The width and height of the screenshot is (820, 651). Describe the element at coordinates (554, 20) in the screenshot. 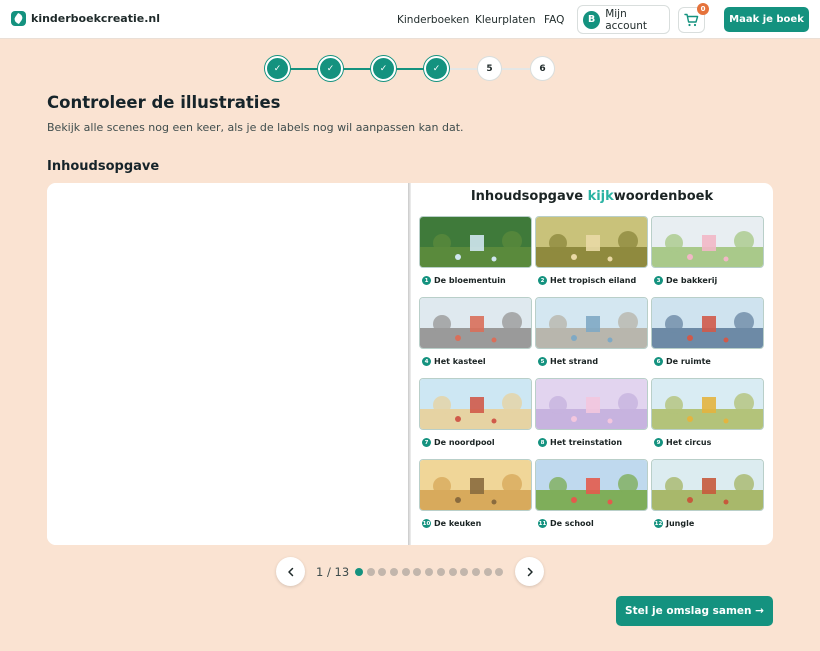

I see `nav-link-faq: FAQ` at that location.